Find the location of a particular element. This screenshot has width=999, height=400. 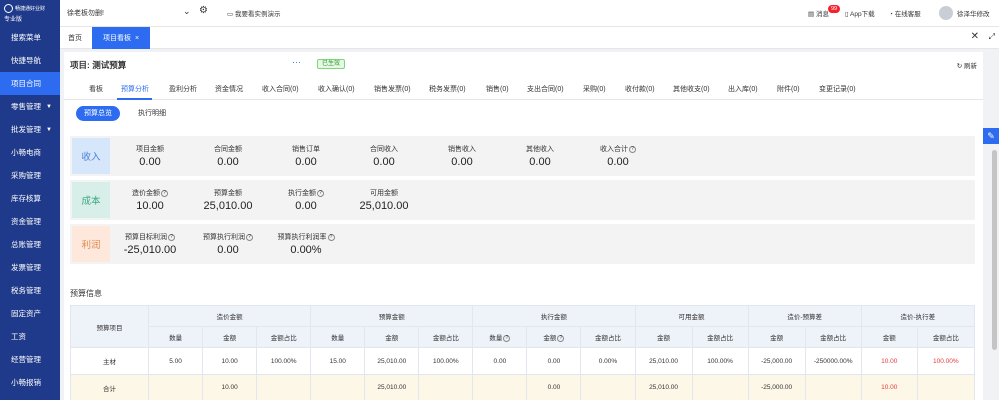

refresh-button: ↻ 刷新 is located at coordinates (967, 65).